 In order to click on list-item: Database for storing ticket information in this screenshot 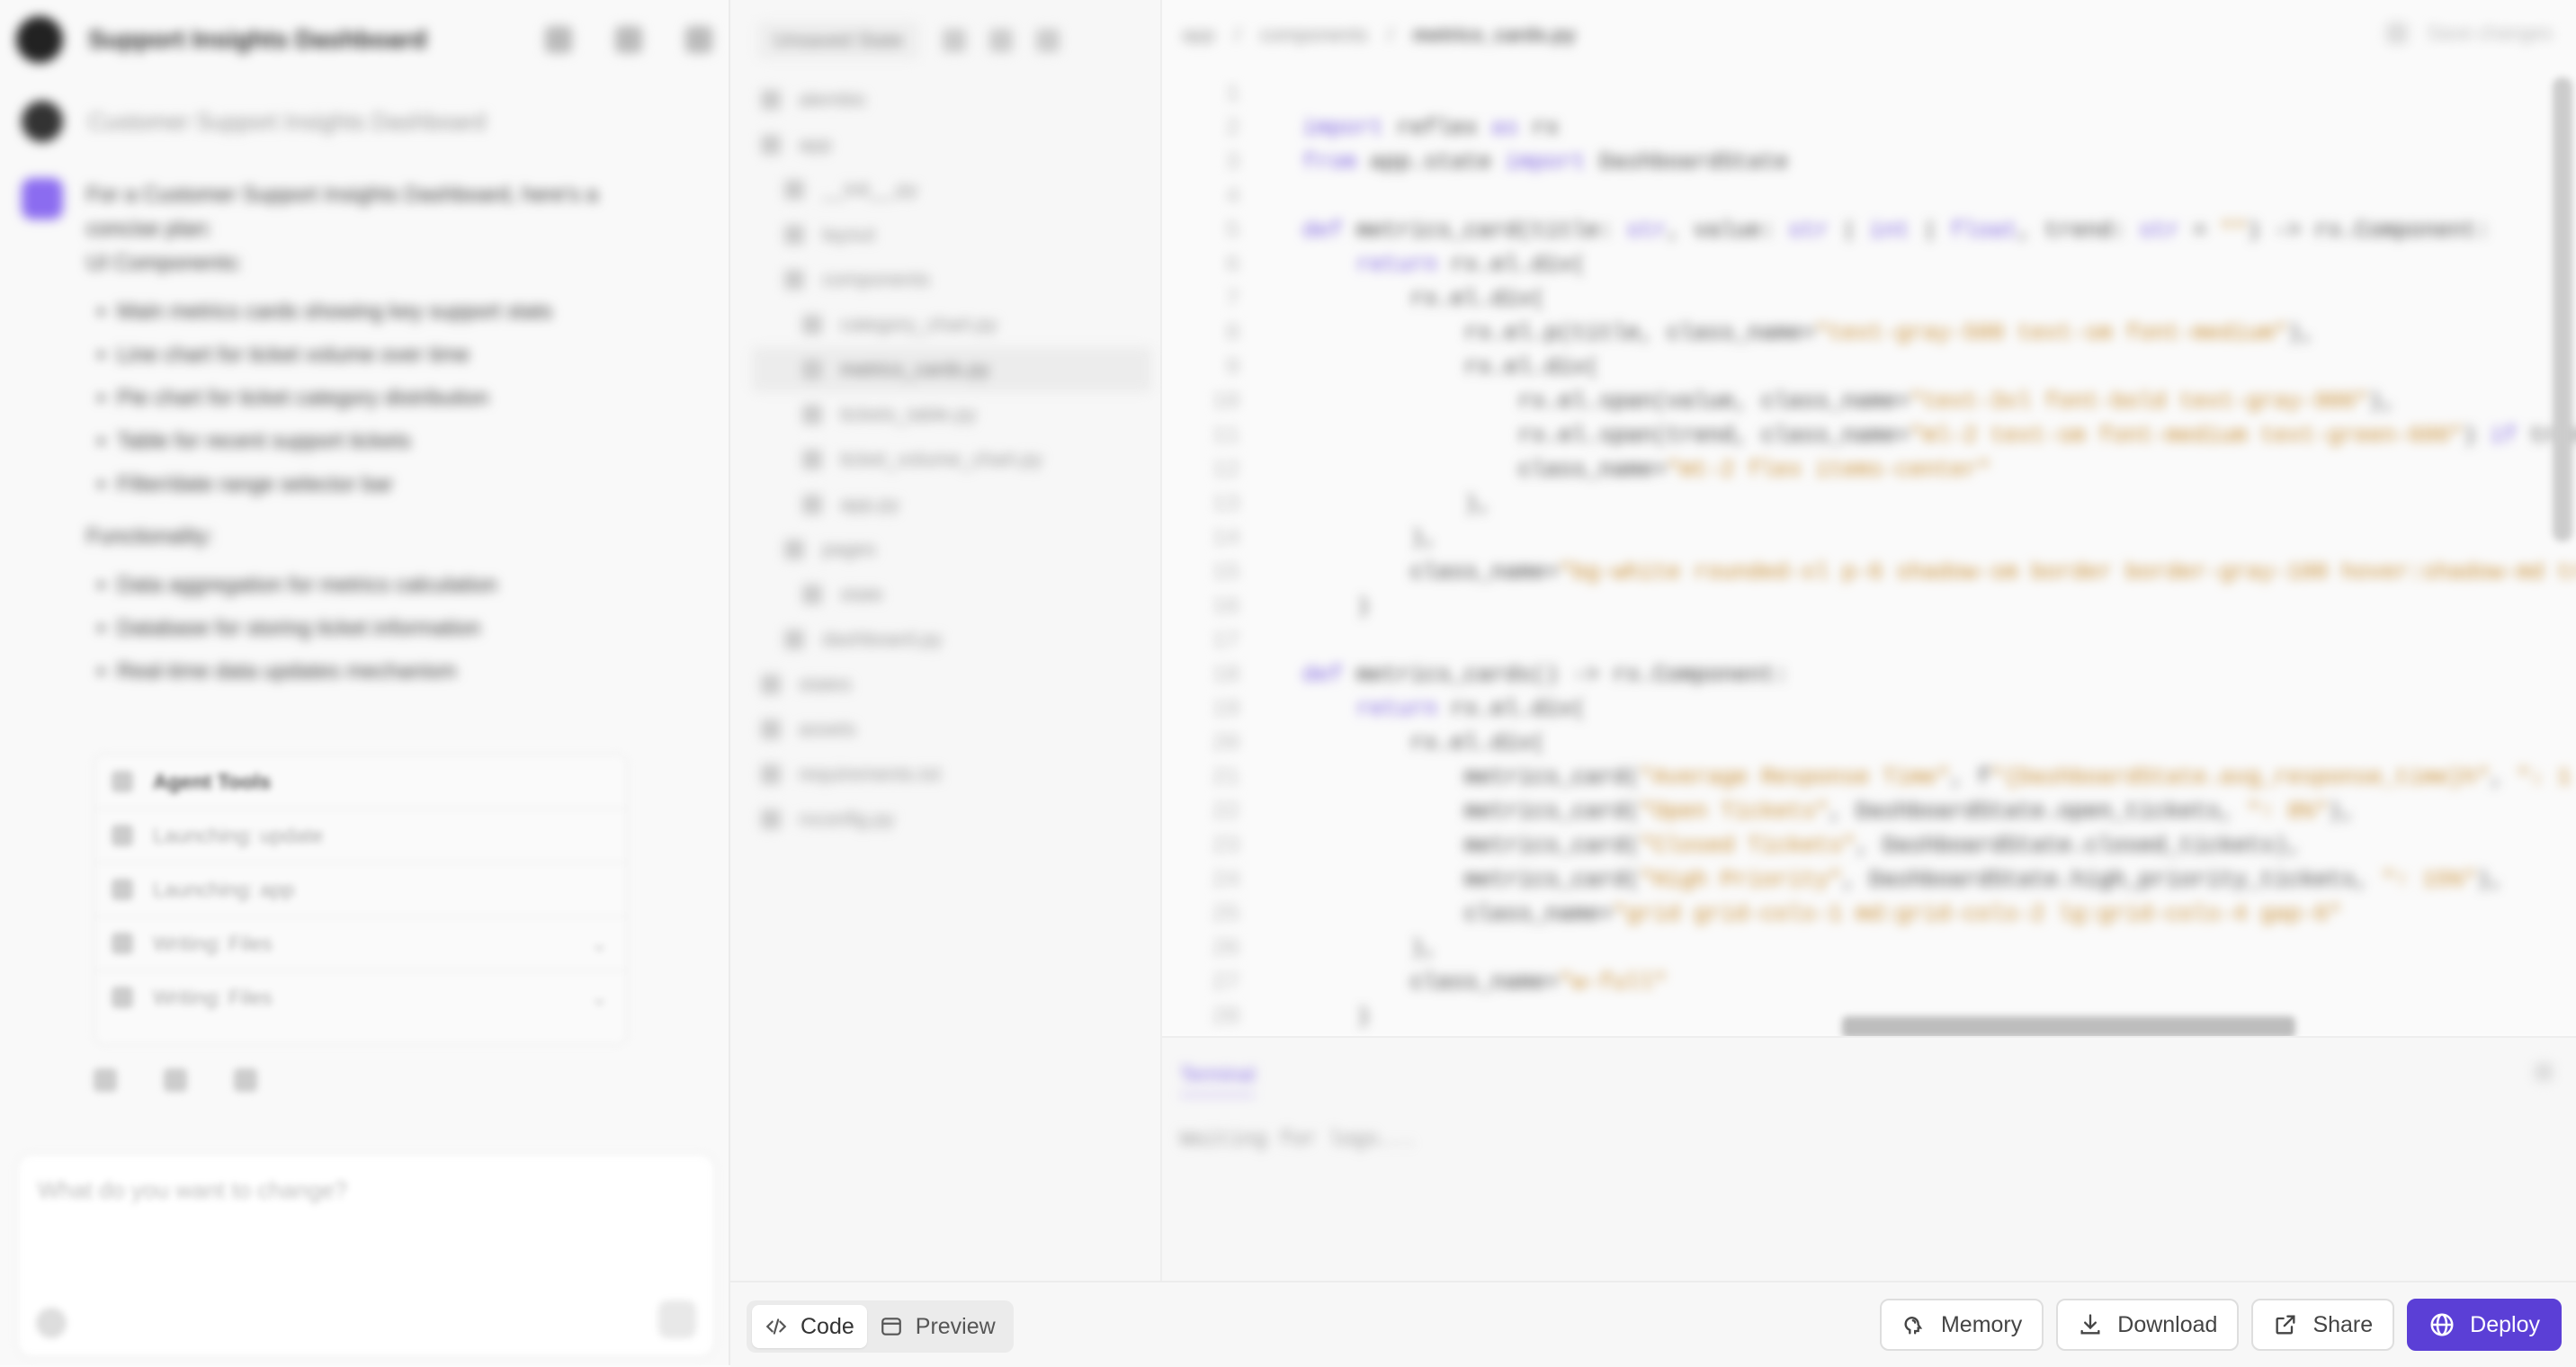, I will do `click(384, 629)`.